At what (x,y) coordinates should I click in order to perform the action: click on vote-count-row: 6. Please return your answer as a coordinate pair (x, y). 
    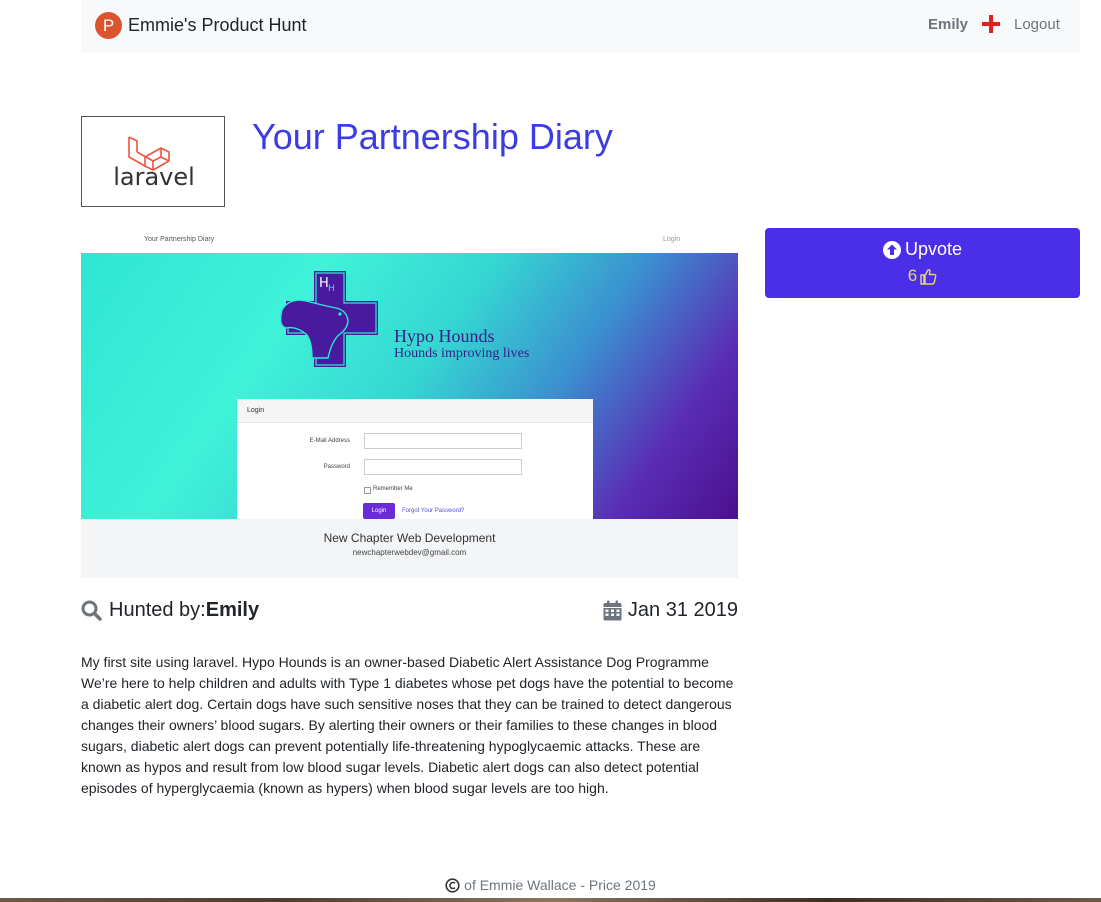
    Looking at the image, I should click on (922, 276).